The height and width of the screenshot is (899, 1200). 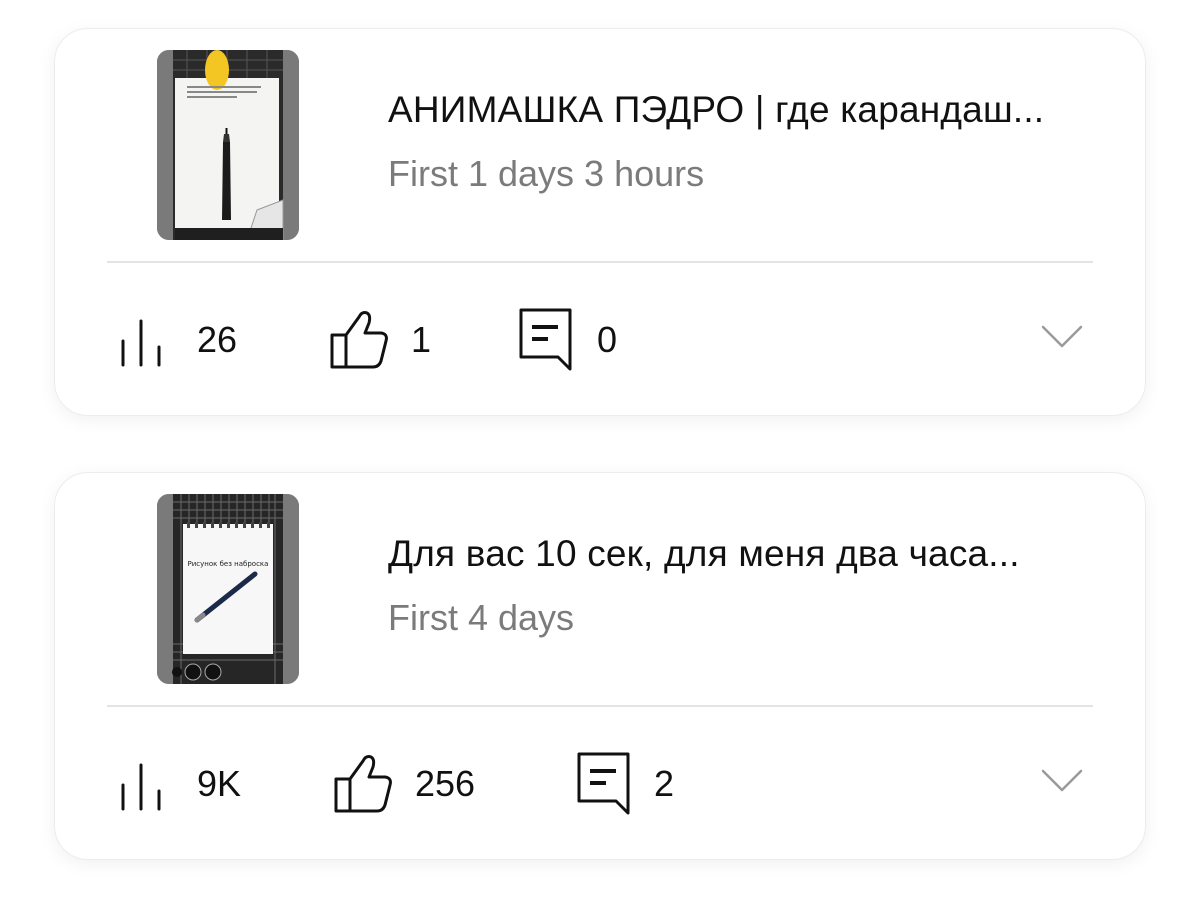 I want to click on video-thumbnail: Рисунок без наброска, so click(x=228, y=589).